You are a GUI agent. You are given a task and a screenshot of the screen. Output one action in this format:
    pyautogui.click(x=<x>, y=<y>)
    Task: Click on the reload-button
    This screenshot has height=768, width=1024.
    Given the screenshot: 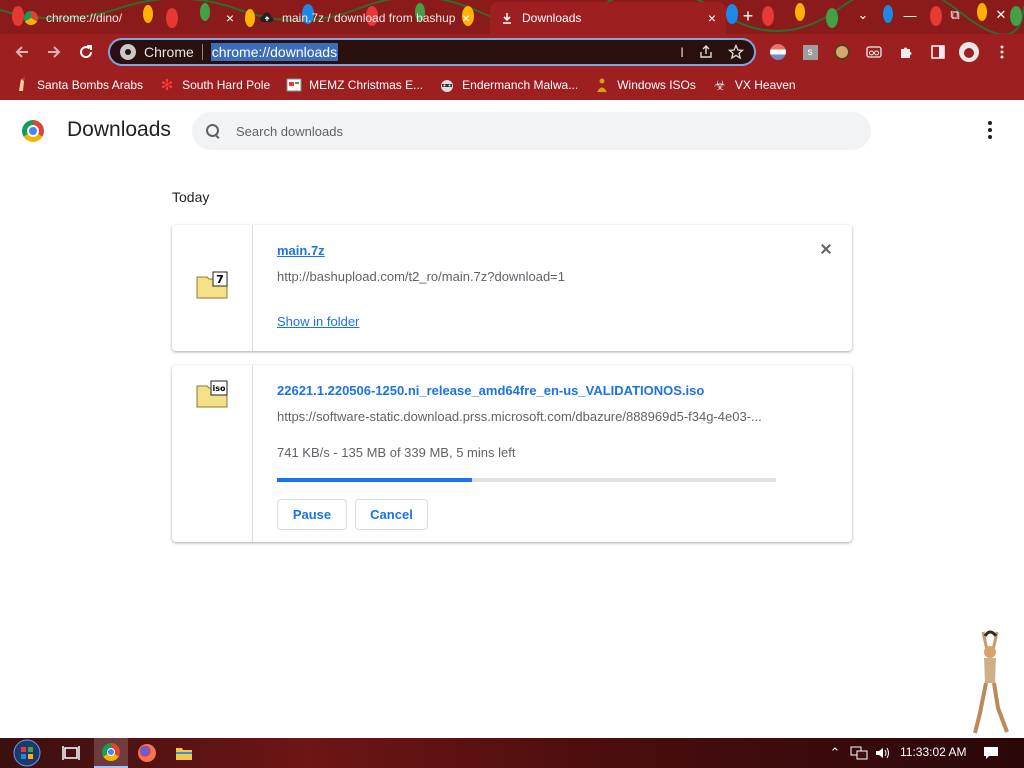 What is the action you would take?
    pyautogui.click(x=86, y=52)
    